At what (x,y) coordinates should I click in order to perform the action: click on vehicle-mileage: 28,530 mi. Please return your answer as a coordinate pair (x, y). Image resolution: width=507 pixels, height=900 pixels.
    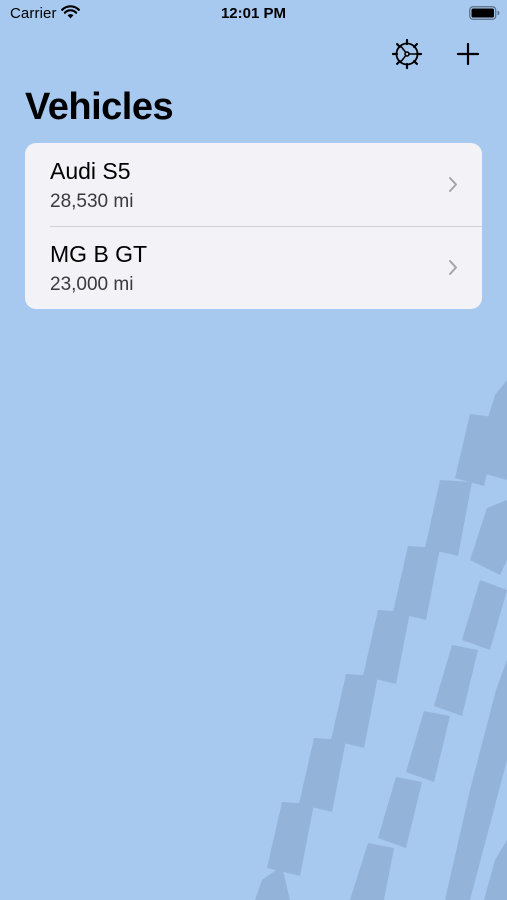
    Looking at the image, I should click on (92, 201).